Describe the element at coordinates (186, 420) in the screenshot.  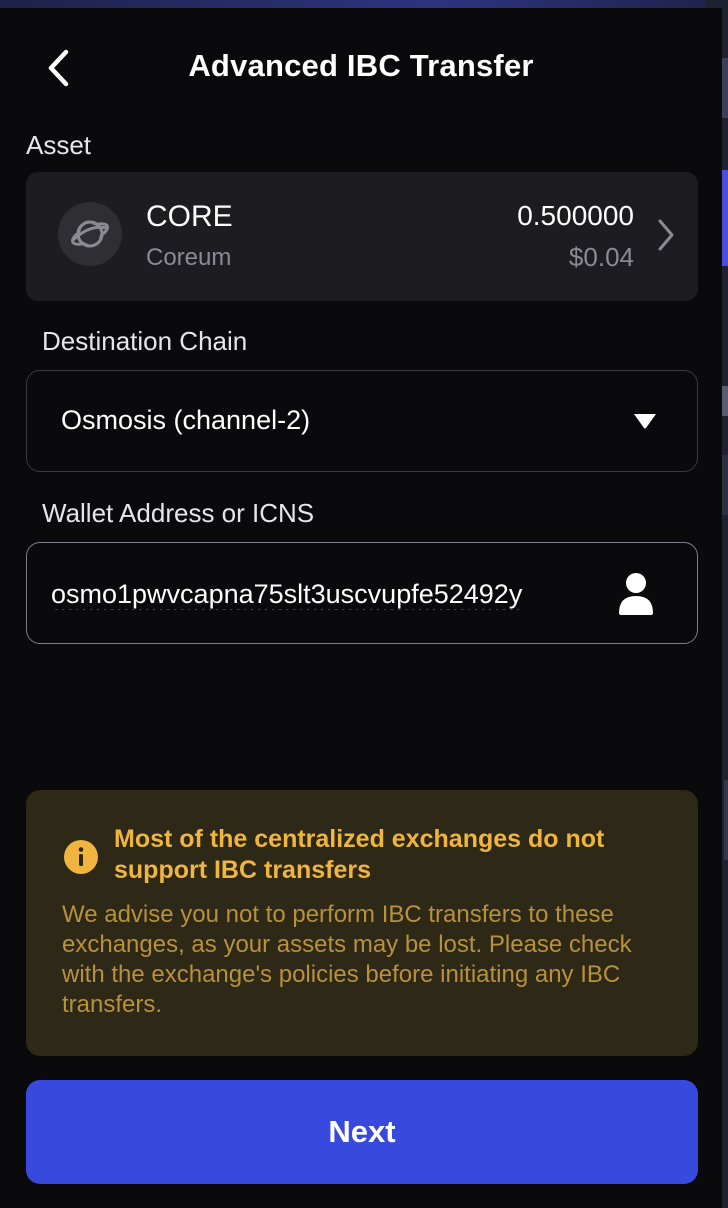
I see `destination-chain-value: Osmosis (channel-2)` at that location.